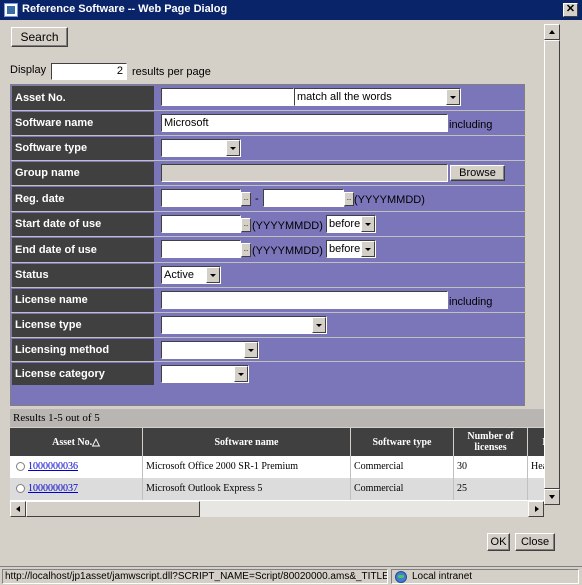  What do you see at coordinates (552, 497) in the screenshot?
I see `scroll-down-icon` at bounding box center [552, 497].